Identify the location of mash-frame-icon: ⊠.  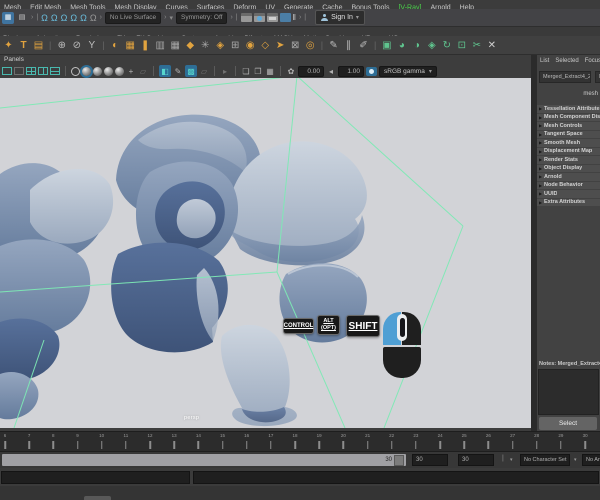
(295, 45).